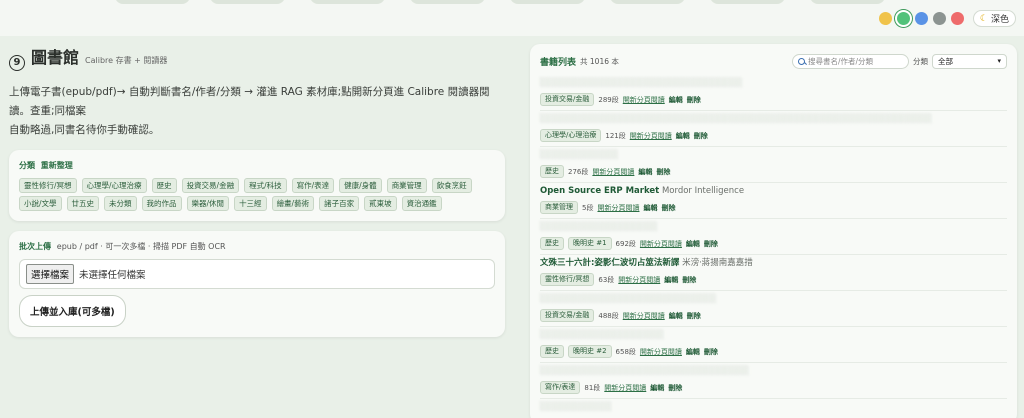 The width and height of the screenshot is (1024, 418). What do you see at coordinates (600, 191) in the screenshot?
I see `book-title-text: Open Source ERP Market` at bounding box center [600, 191].